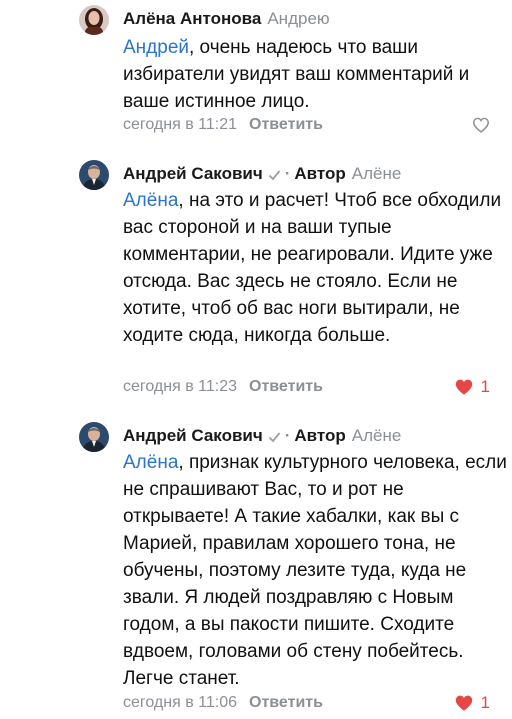 This screenshot has width=512, height=719. What do you see at coordinates (192, 18) in the screenshot?
I see `author-name: Алёна Антонова` at bounding box center [192, 18].